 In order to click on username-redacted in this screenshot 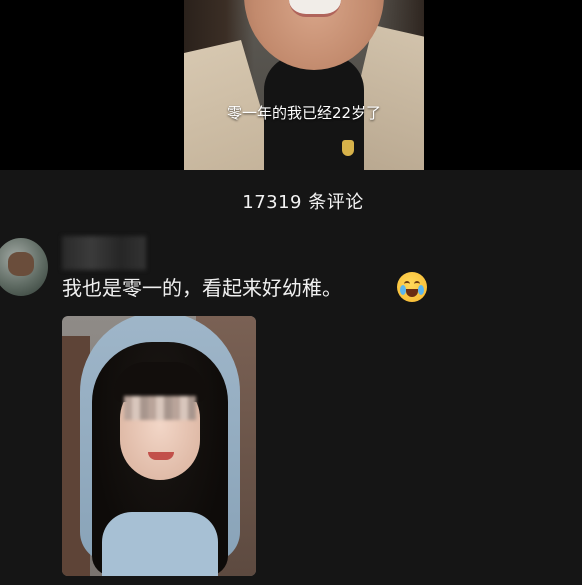, I will do `click(104, 253)`.